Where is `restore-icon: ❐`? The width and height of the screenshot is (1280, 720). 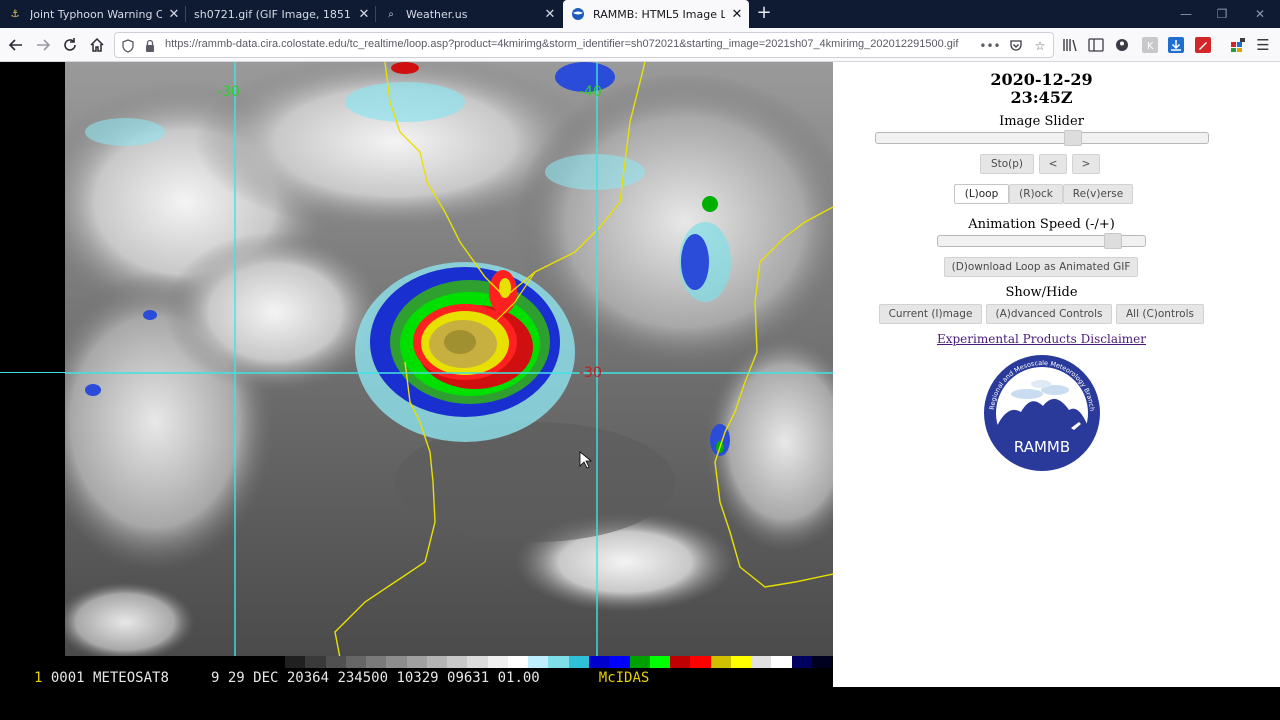 restore-icon: ❐ is located at coordinates (1222, 14).